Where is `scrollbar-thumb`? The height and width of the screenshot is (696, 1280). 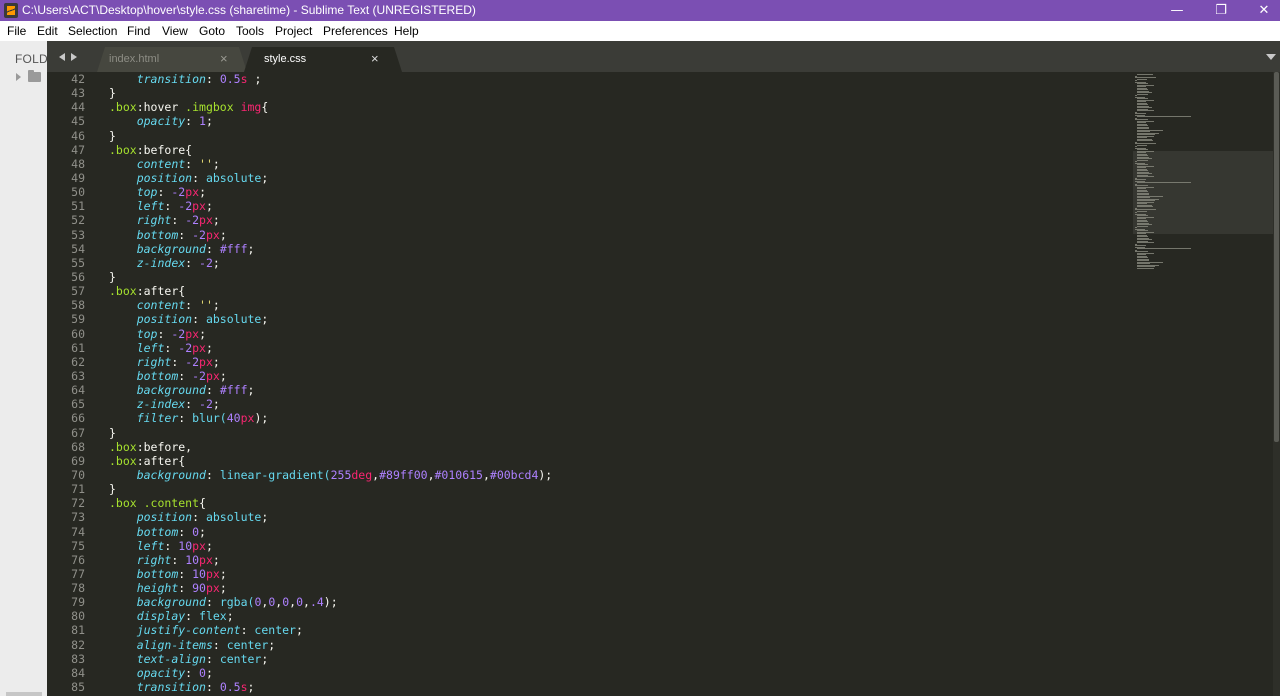 scrollbar-thumb is located at coordinates (1276, 257).